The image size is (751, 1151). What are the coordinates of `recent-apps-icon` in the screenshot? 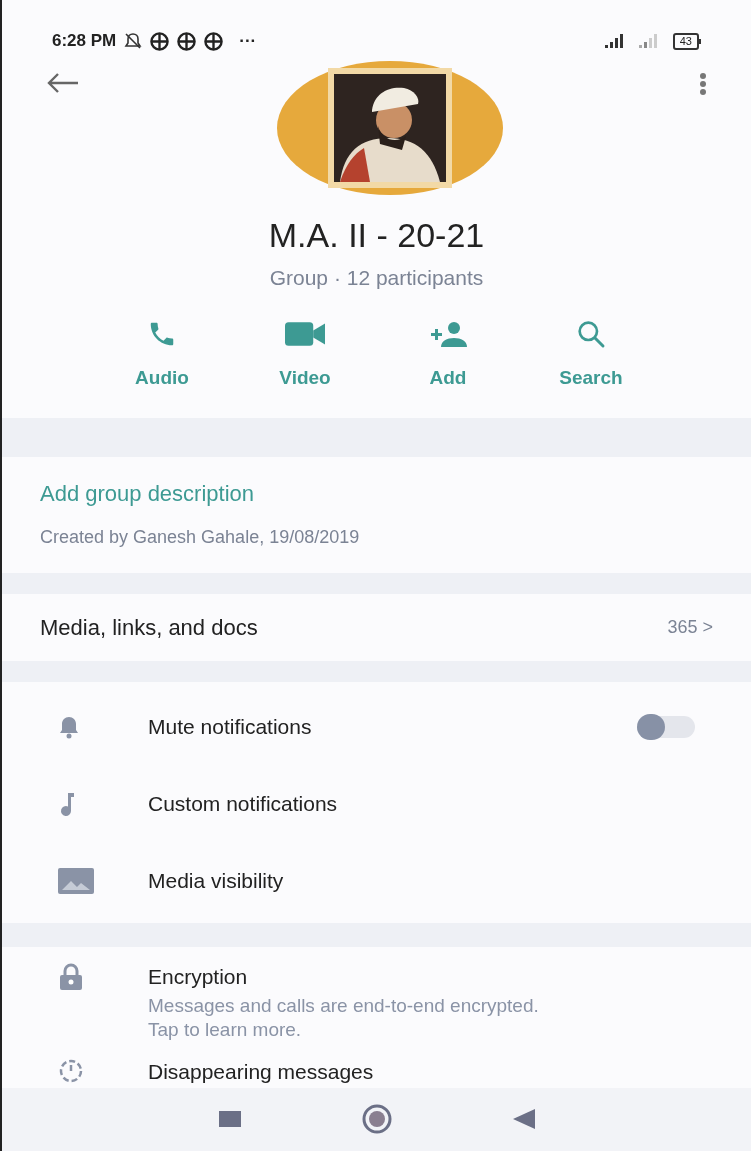 It's located at (229, 1119).